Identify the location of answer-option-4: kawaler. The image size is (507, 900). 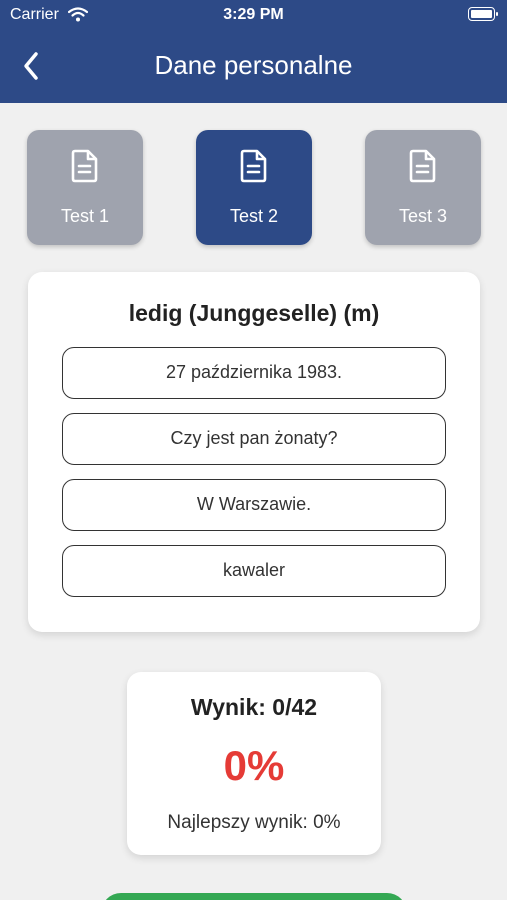
(254, 571).